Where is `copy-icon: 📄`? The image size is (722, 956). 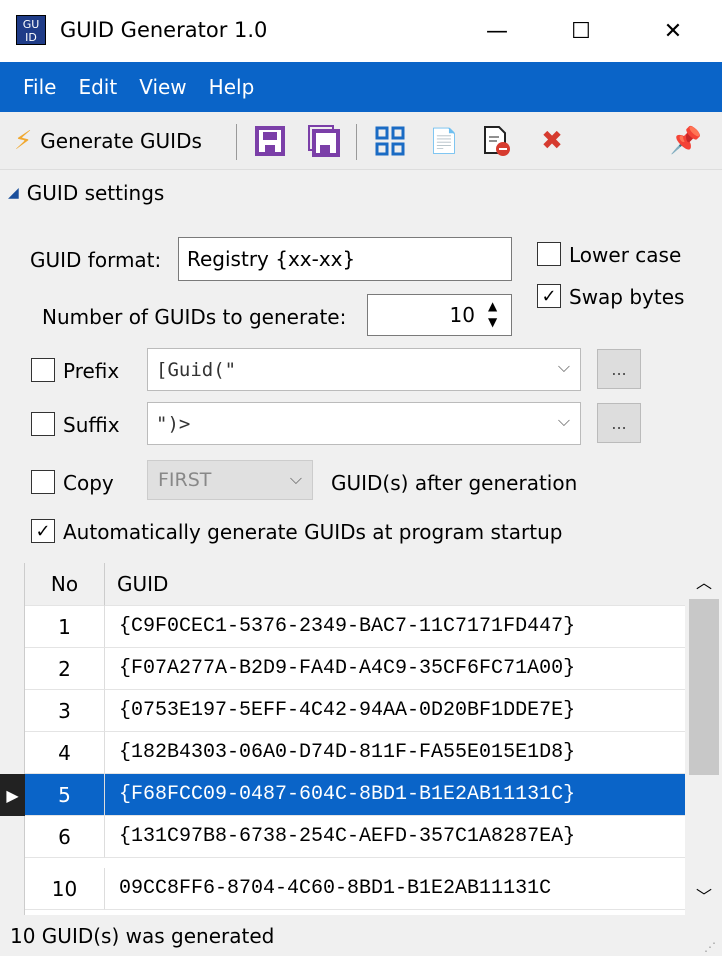
copy-icon: 📄 is located at coordinates (444, 141).